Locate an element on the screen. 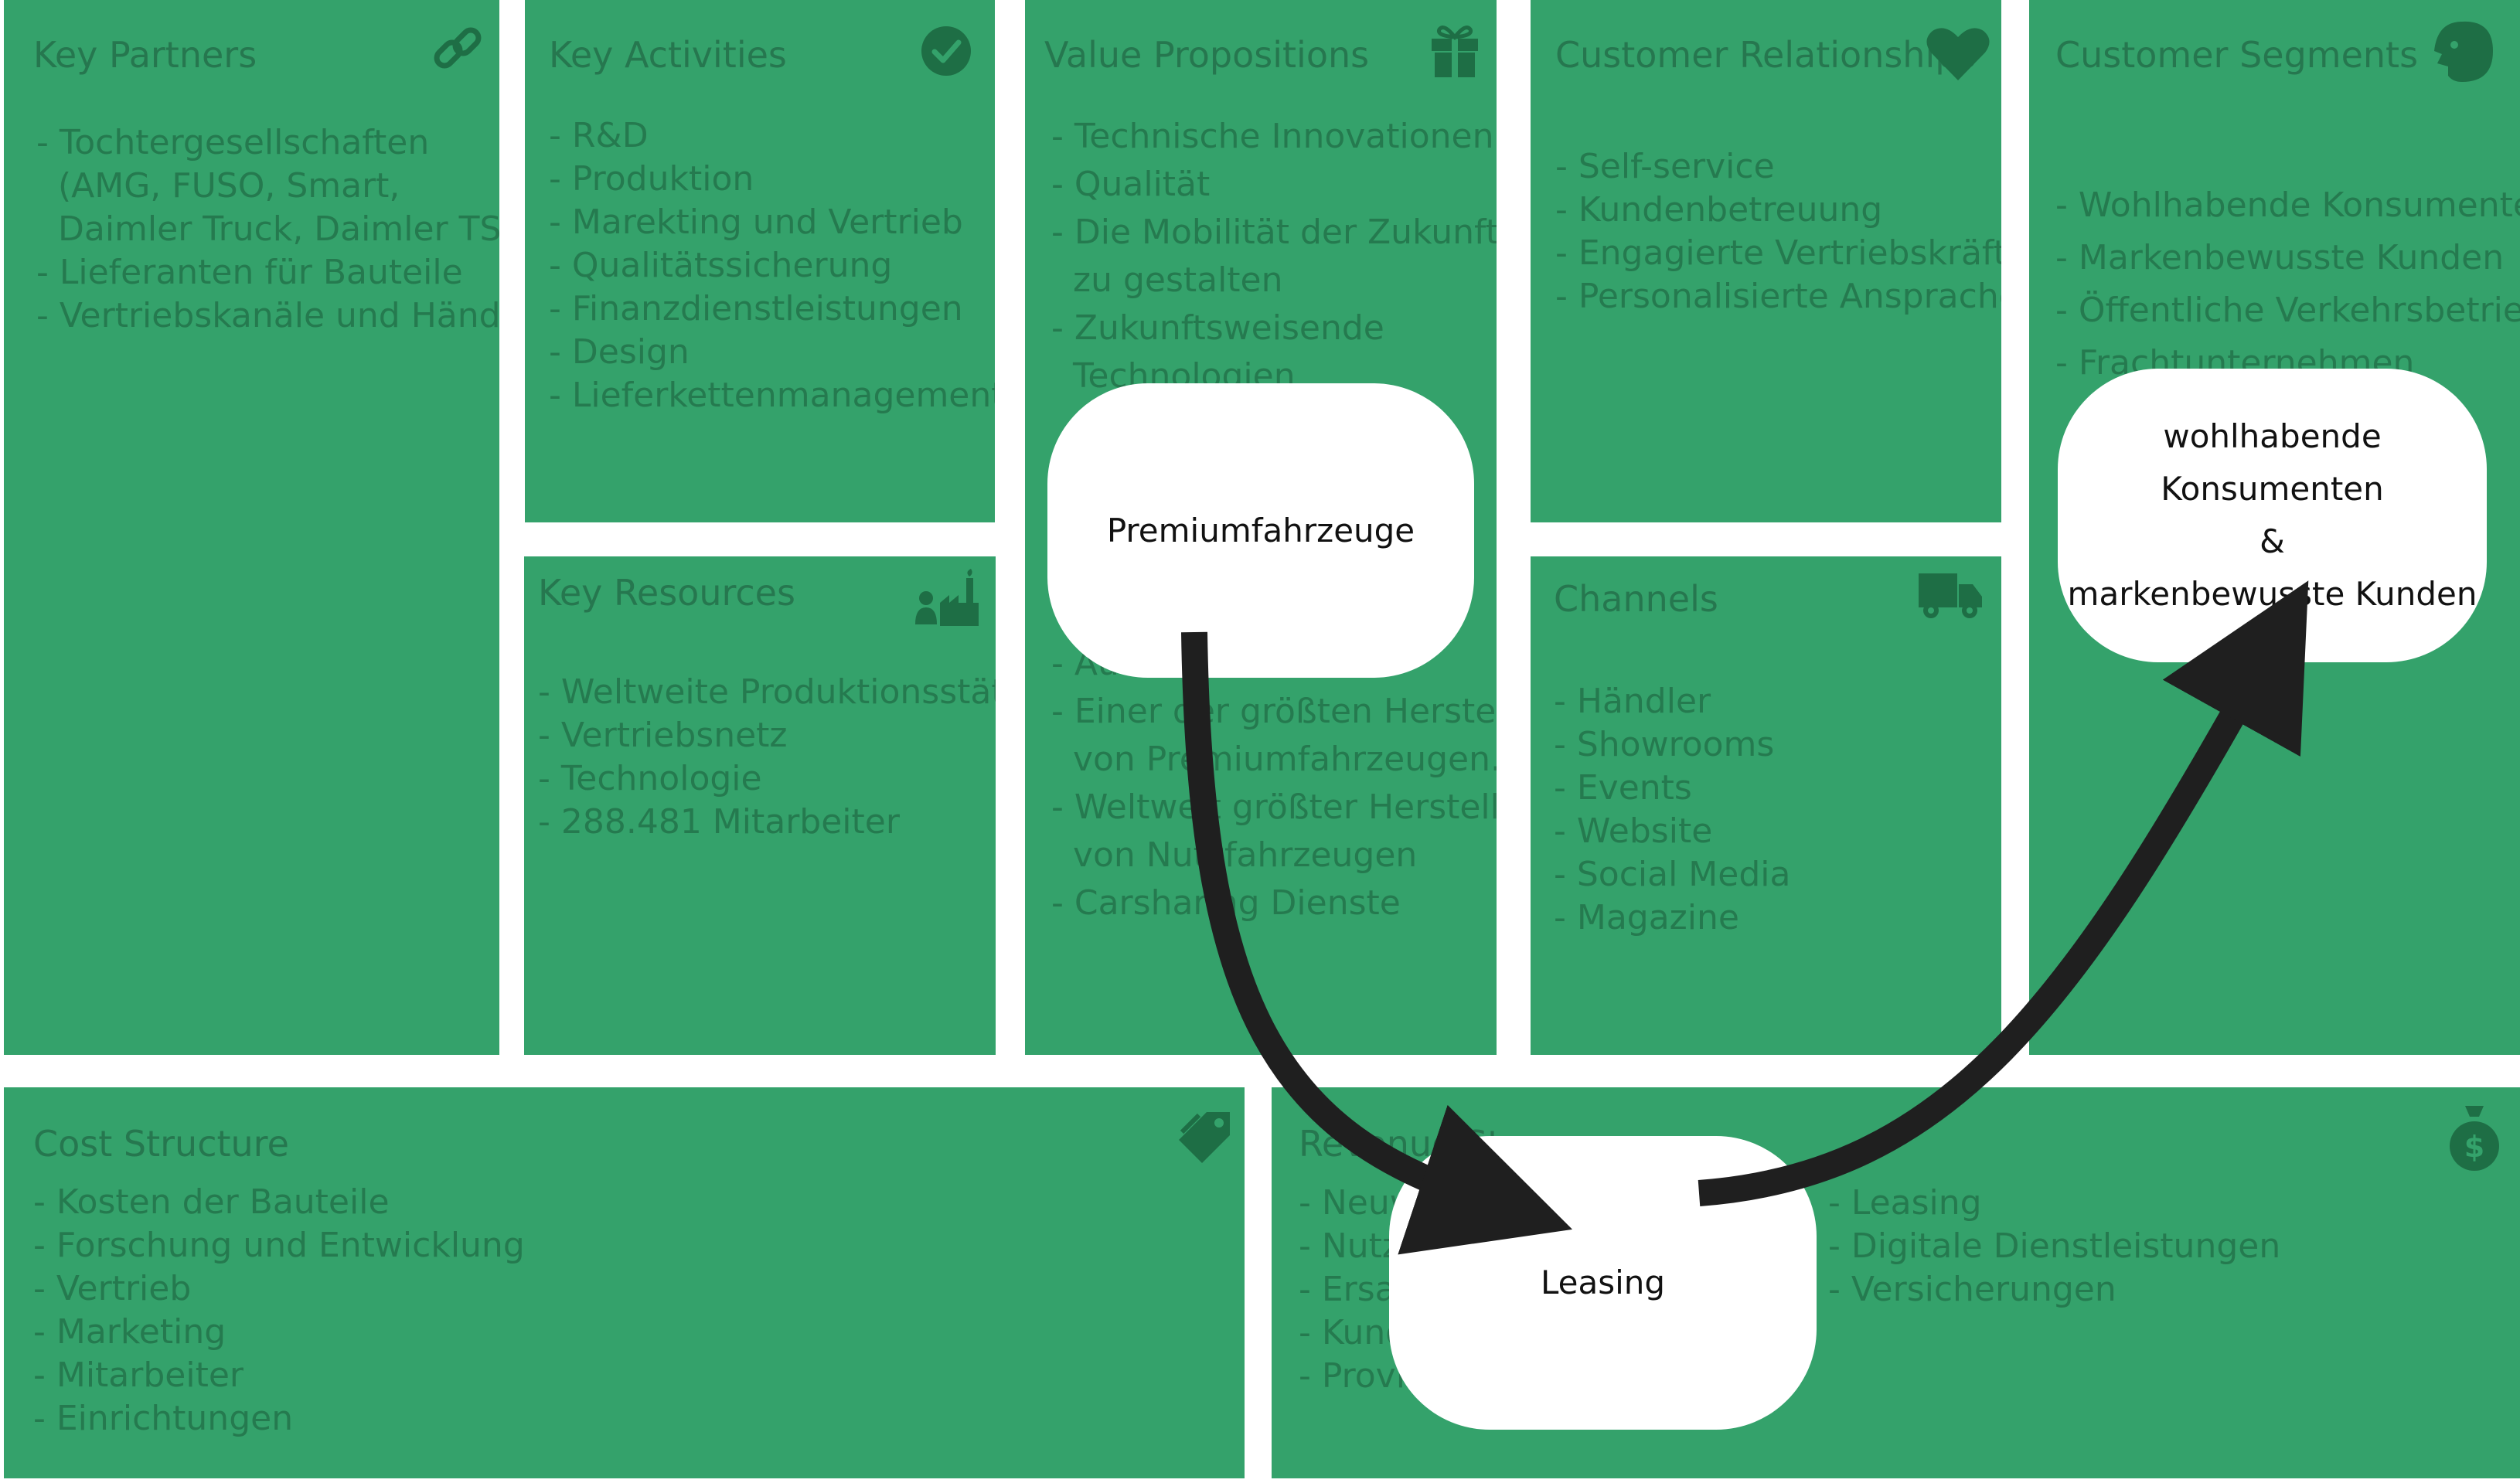 The image size is (2520, 1483). money-bag-icon: $ is located at coordinates (2474, 1138).